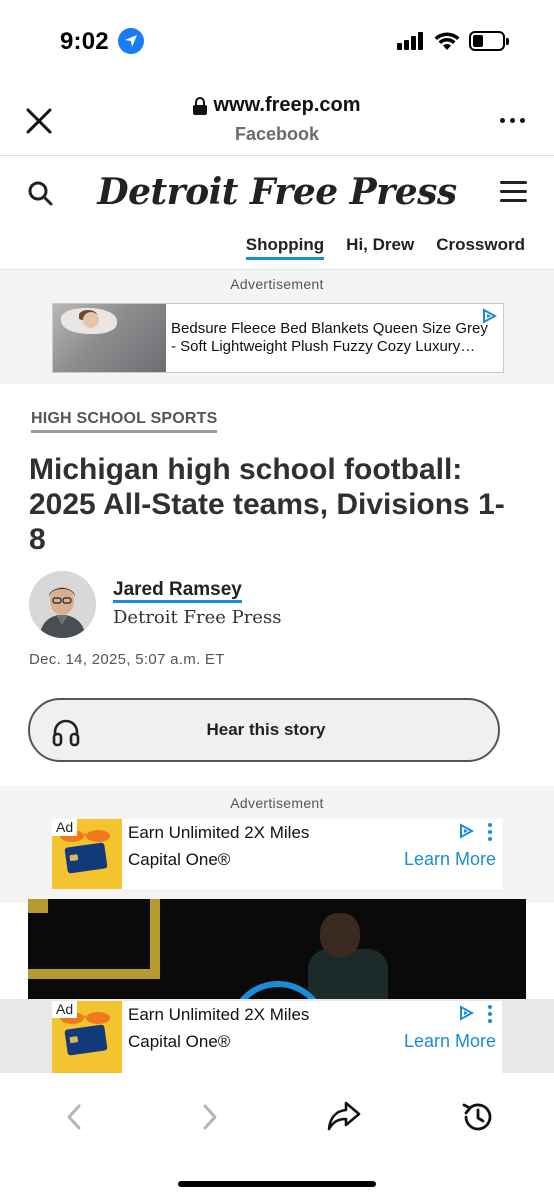 This screenshot has width=554, height=1200. Describe the element at coordinates (277, 1136) in the screenshot. I see `browser-toolbar` at that location.